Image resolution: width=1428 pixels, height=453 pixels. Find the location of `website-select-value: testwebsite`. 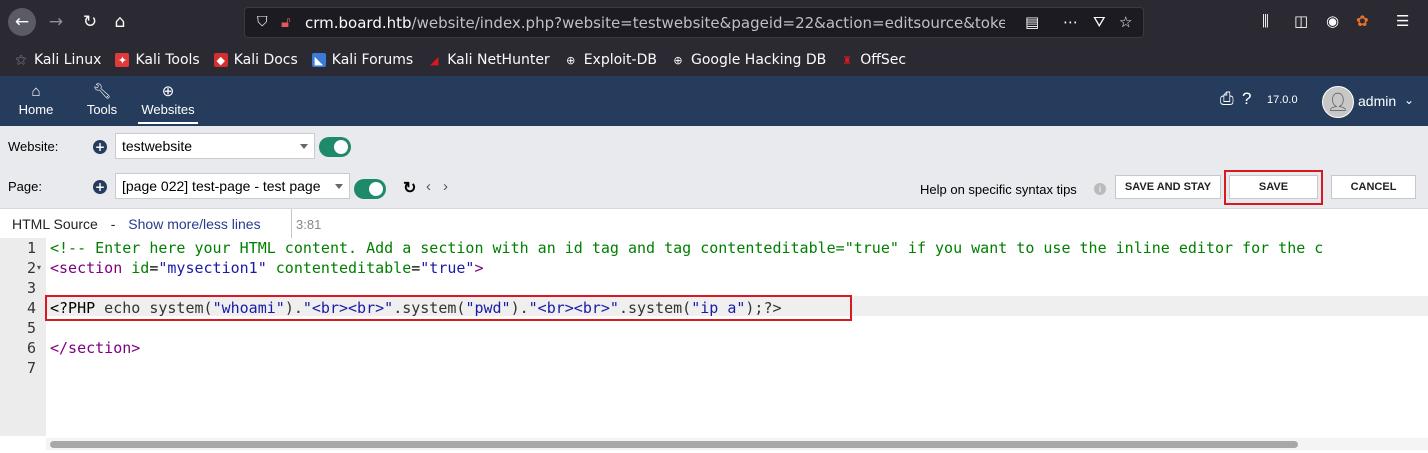

website-select-value: testwebsite is located at coordinates (157, 146).